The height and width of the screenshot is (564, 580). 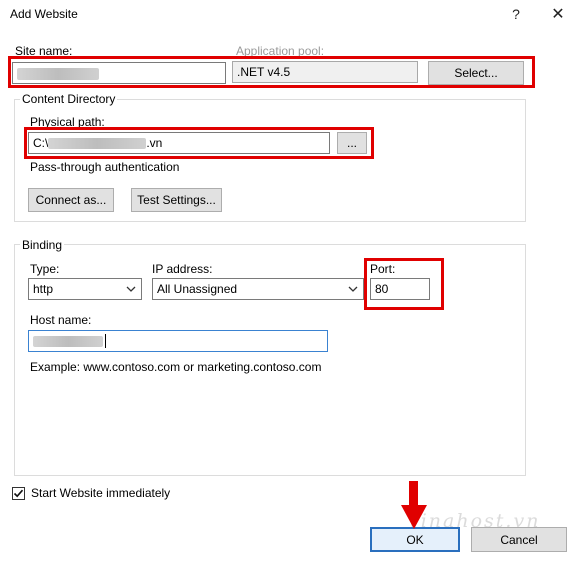 What do you see at coordinates (105, 341) in the screenshot?
I see `text-cursor` at bounding box center [105, 341].